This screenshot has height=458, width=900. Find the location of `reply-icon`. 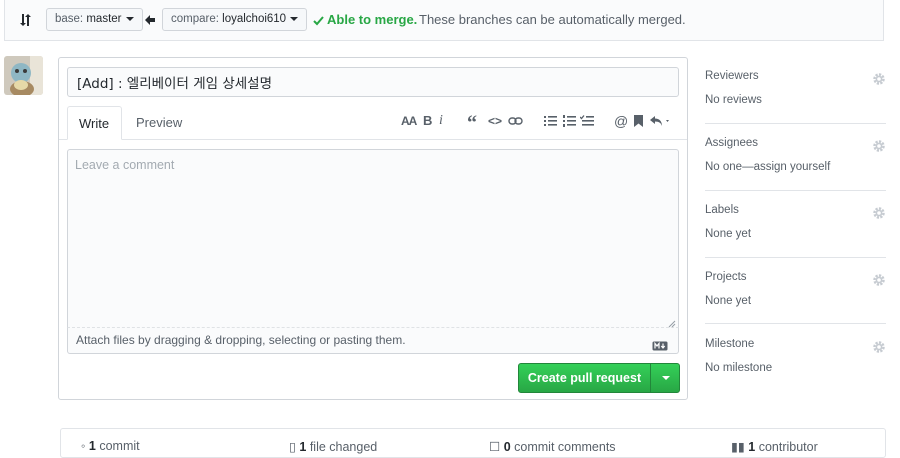

reply-icon is located at coordinates (661, 123).